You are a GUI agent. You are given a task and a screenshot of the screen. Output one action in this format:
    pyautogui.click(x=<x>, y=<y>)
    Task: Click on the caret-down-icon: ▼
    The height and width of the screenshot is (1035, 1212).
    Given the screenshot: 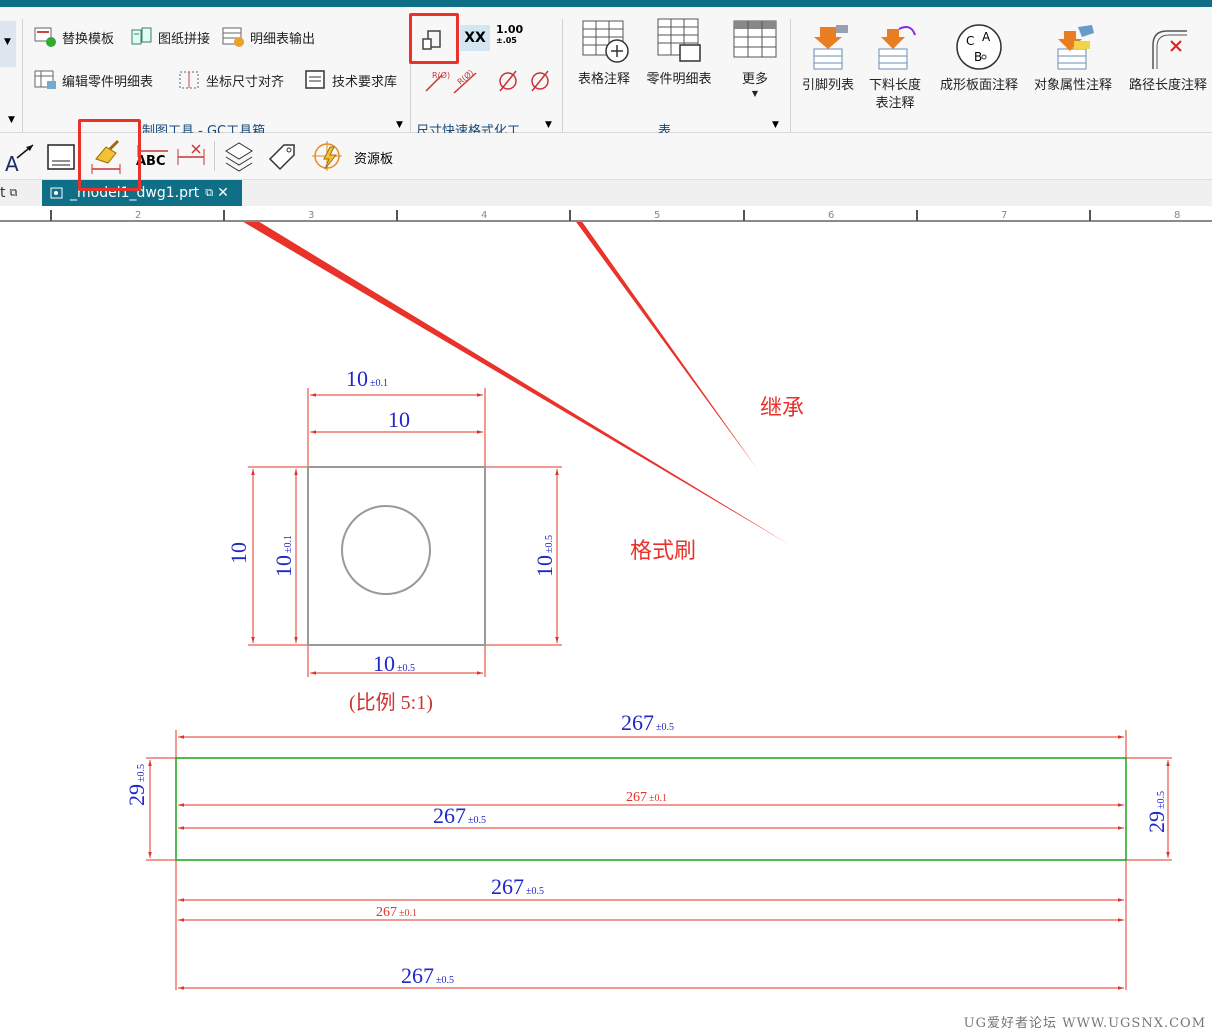 What is the action you would take?
    pyautogui.click(x=7, y=42)
    